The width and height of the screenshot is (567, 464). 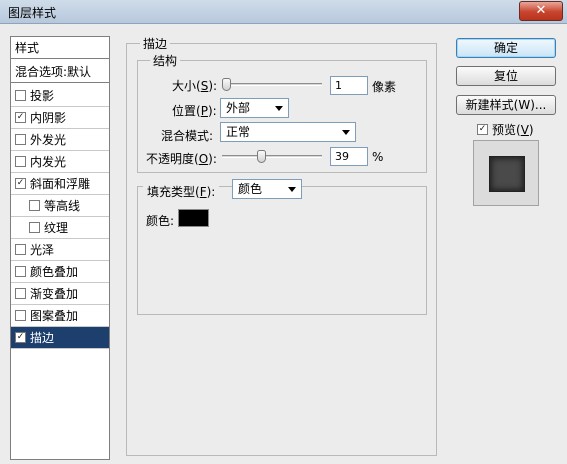 What do you see at coordinates (54, 294) in the screenshot?
I see `style-item-label: 渐变叠加` at bounding box center [54, 294].